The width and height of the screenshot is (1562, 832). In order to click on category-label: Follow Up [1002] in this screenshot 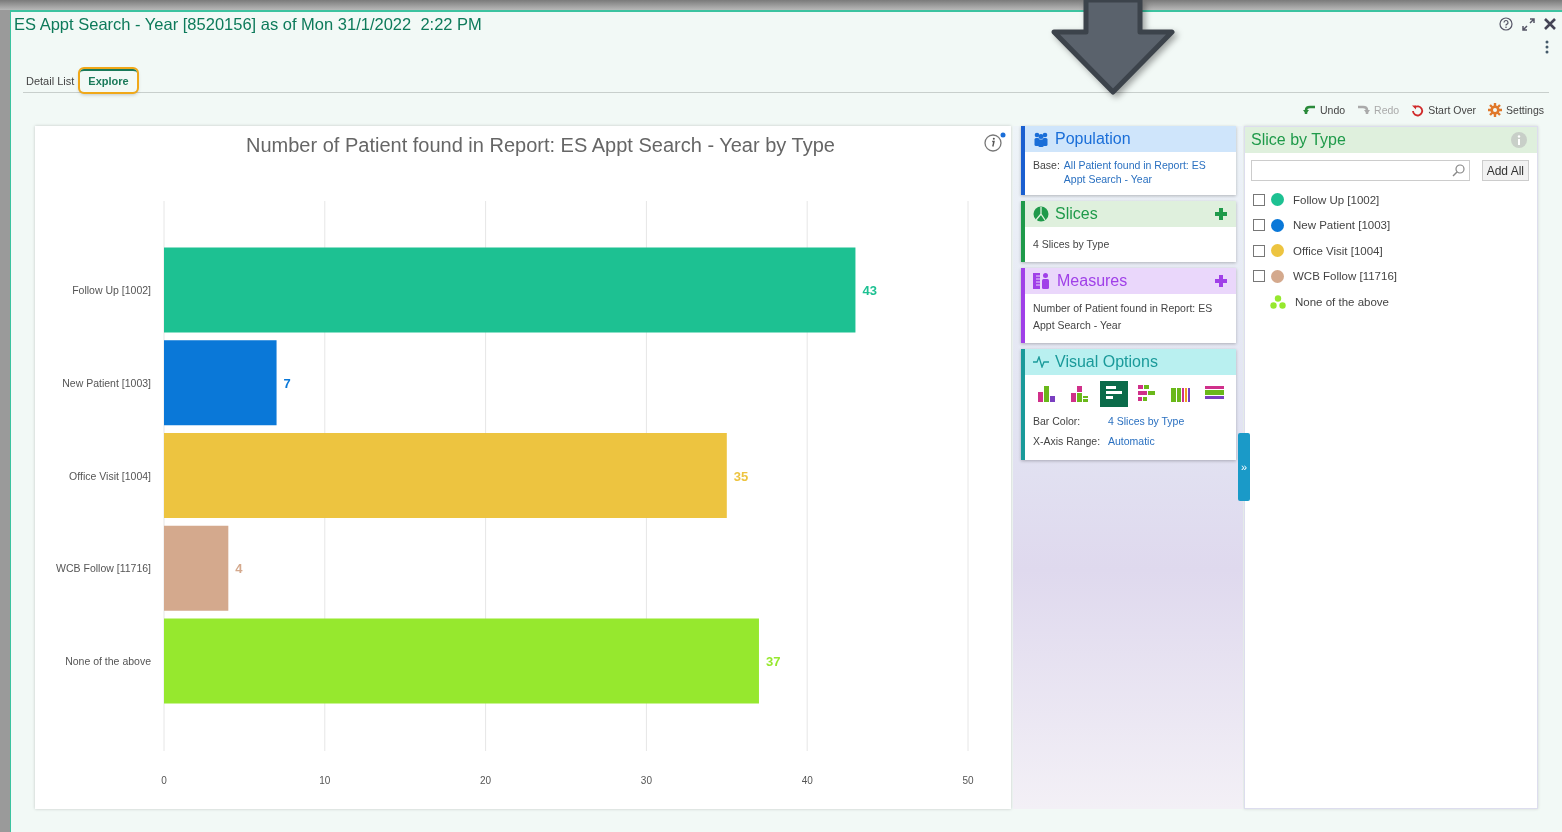, I will do `click(111, 290)`.